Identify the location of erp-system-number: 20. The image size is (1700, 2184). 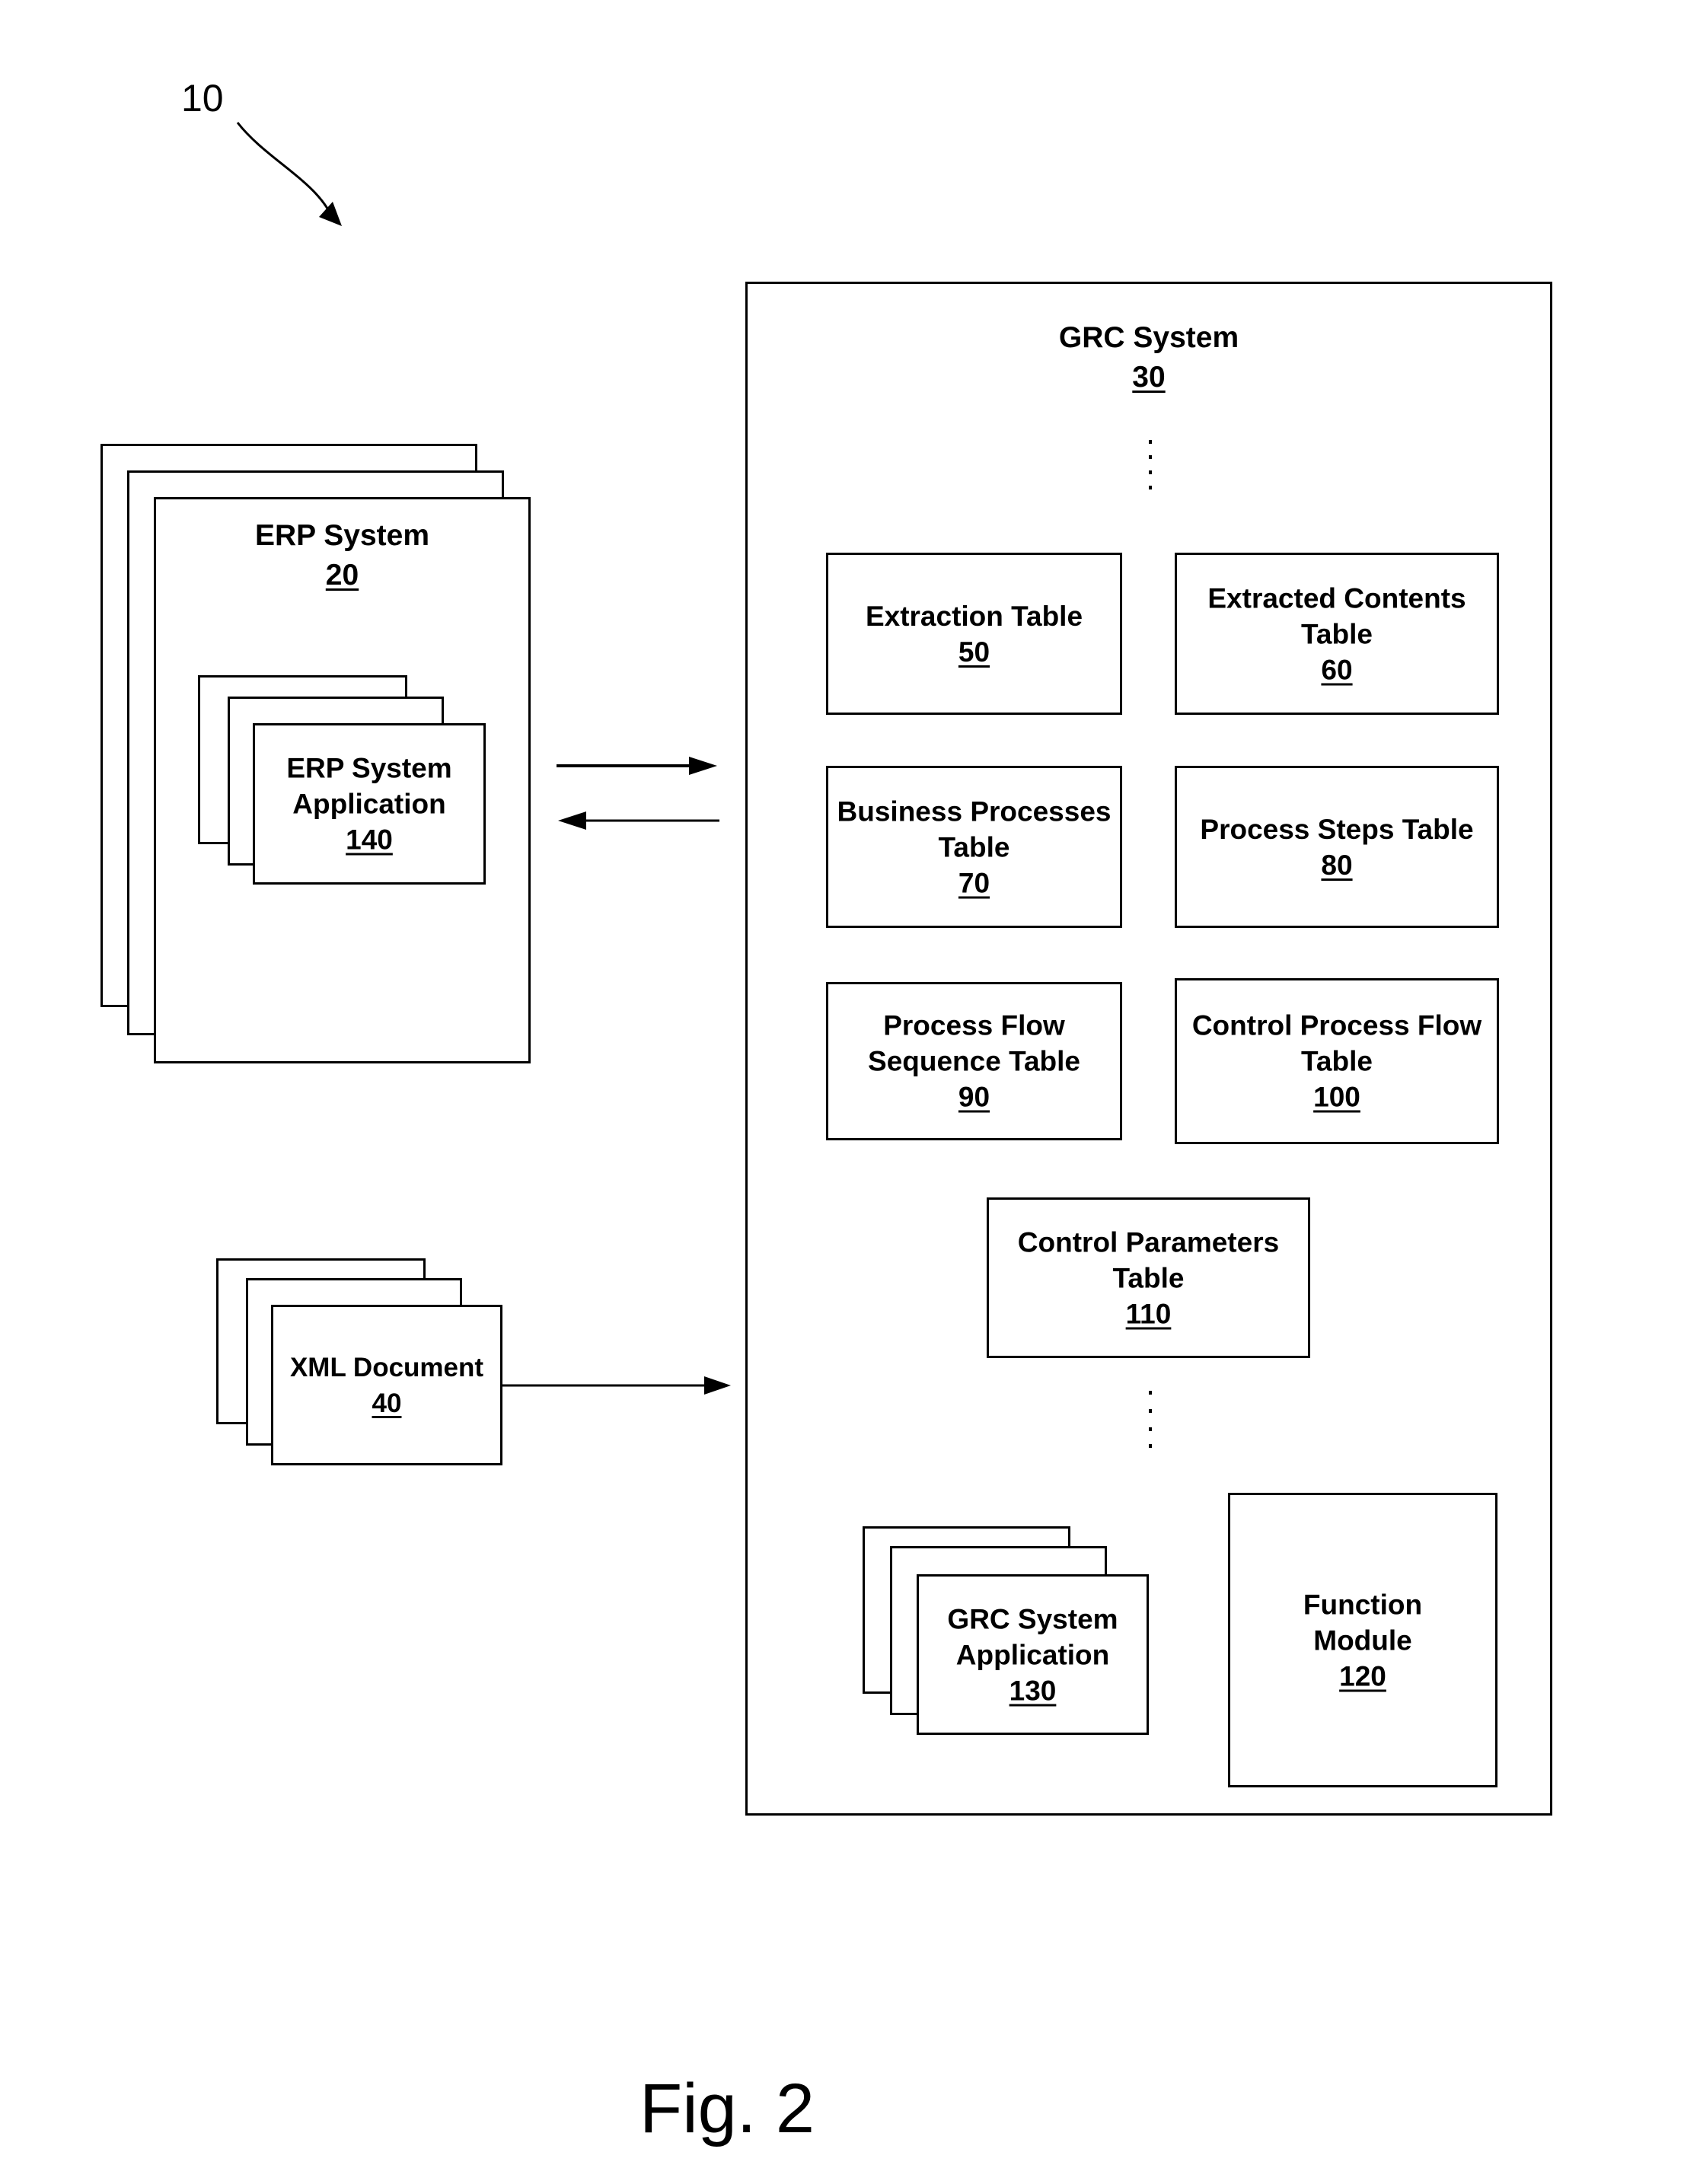
(342, 575).